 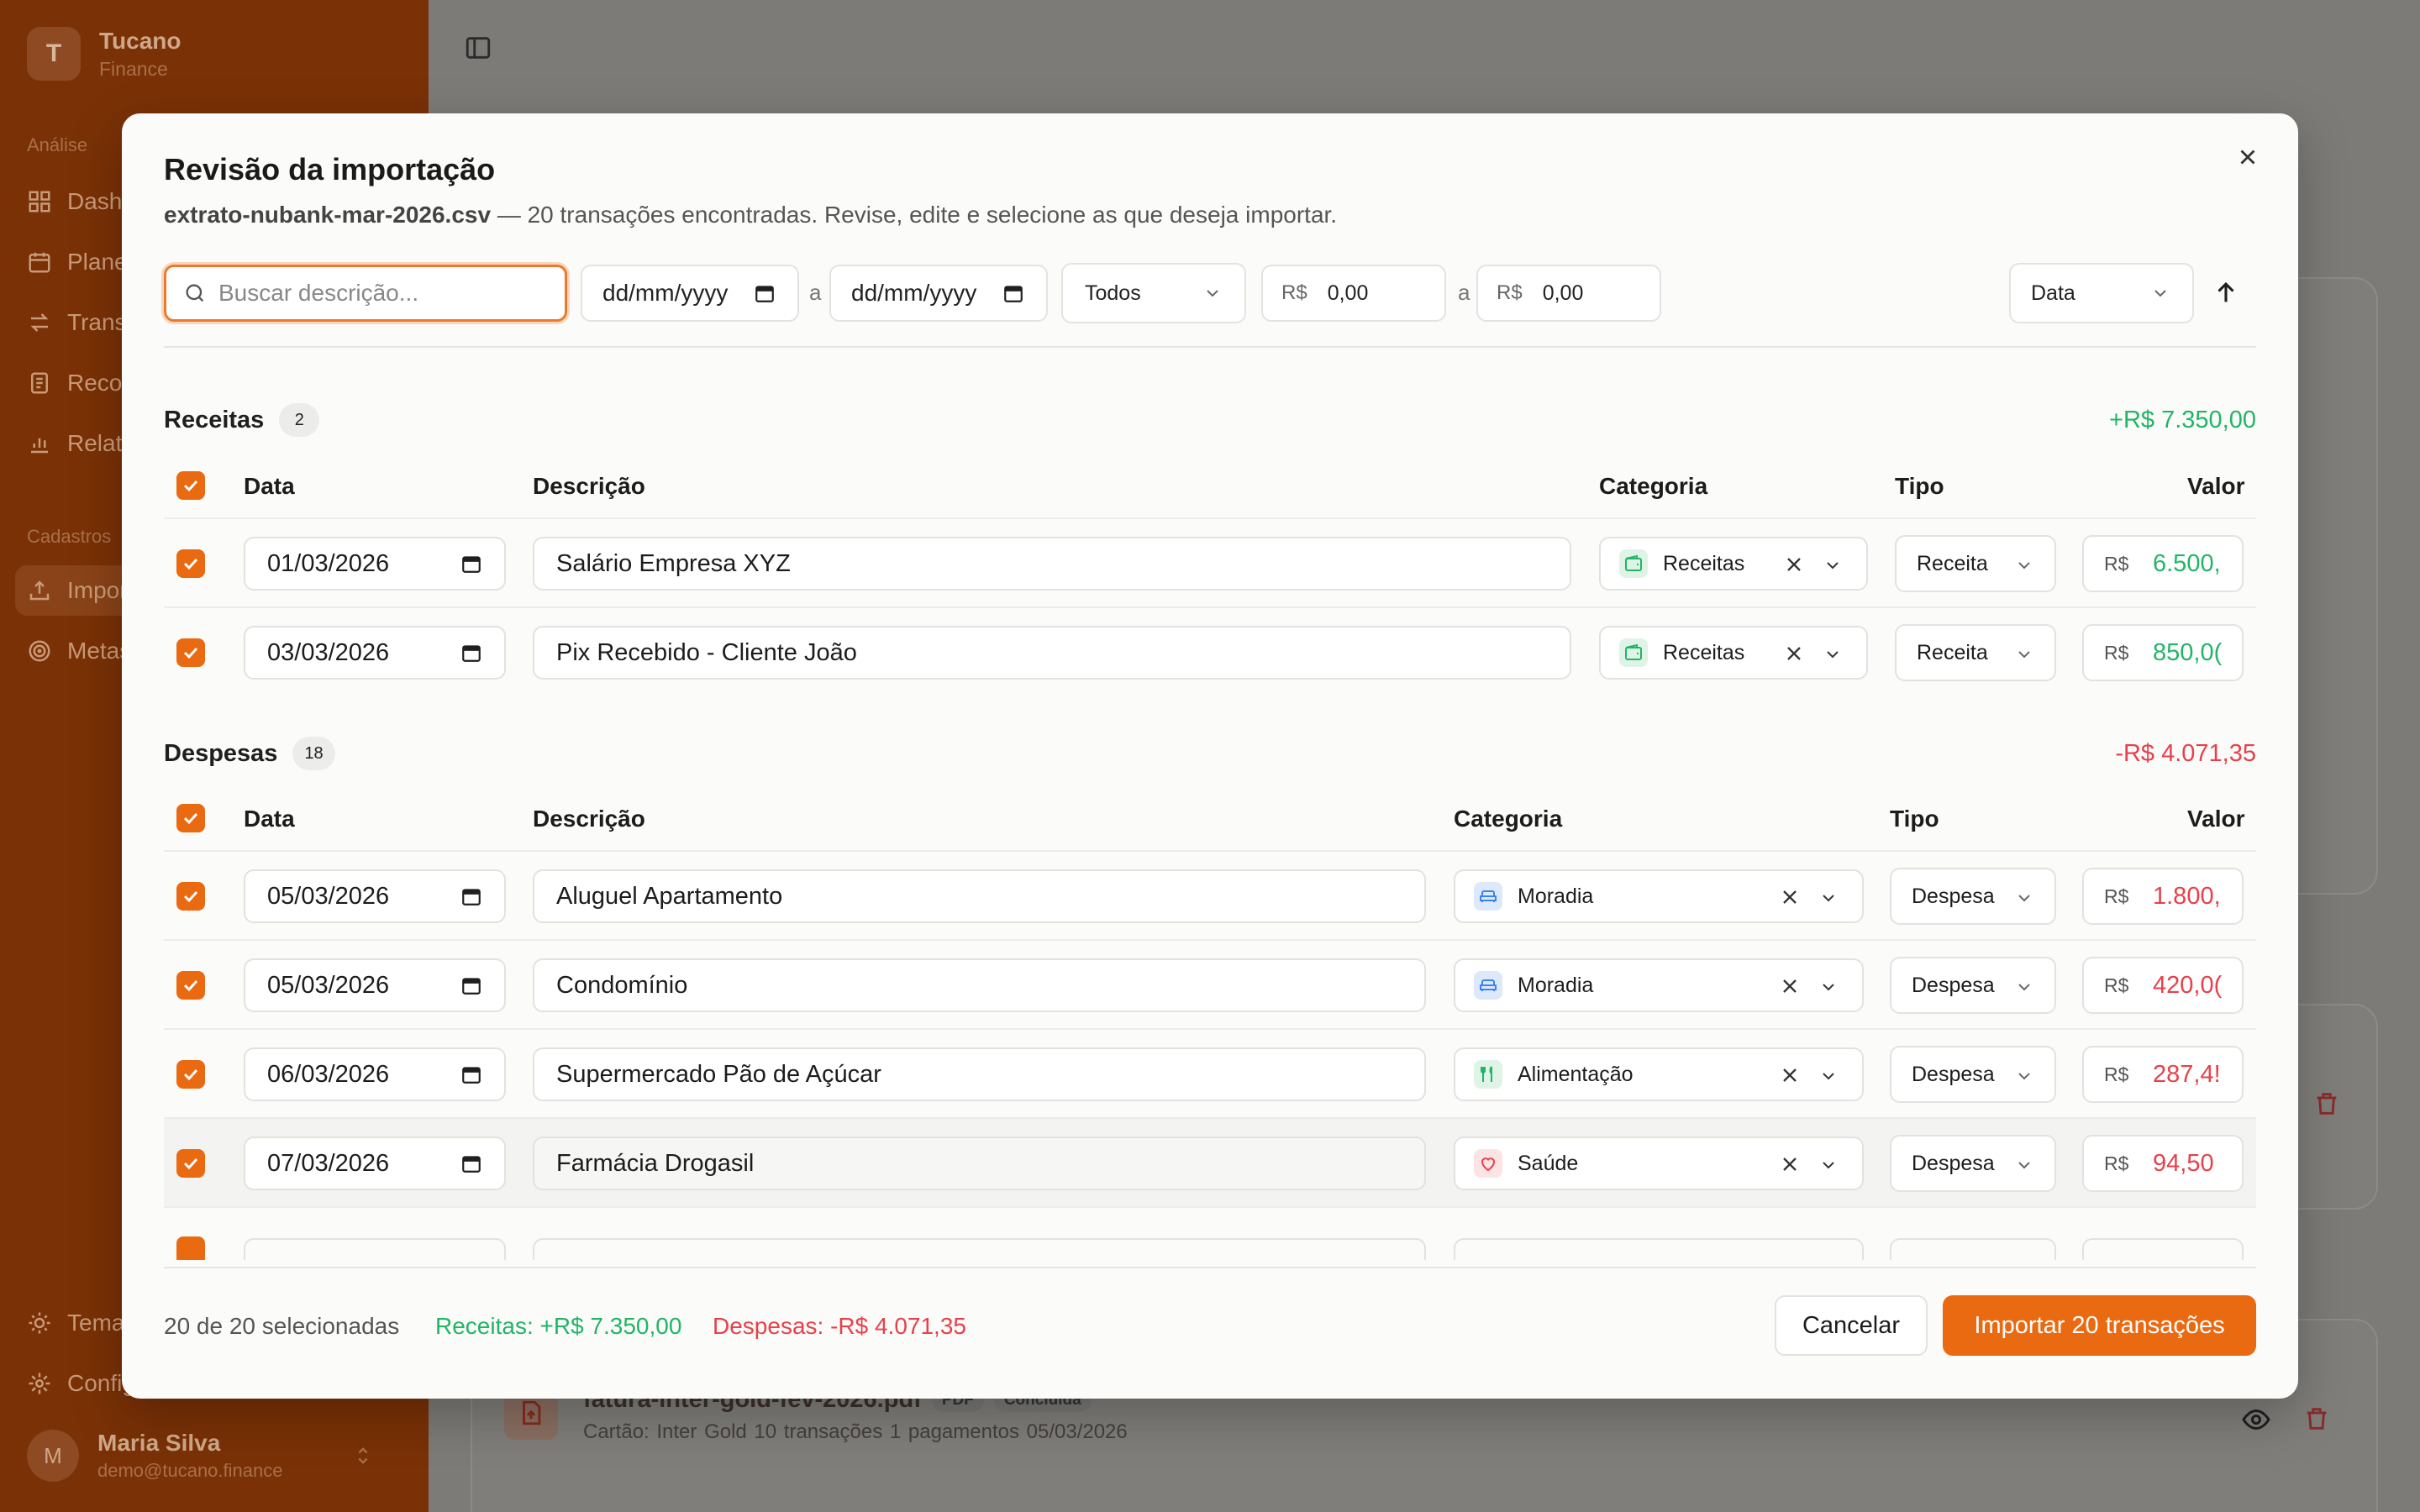 What do you see at coordinates (159, 1443) in the screenshot?
I see `user-name: Maria Silva` at bounding box center [159, 1443].